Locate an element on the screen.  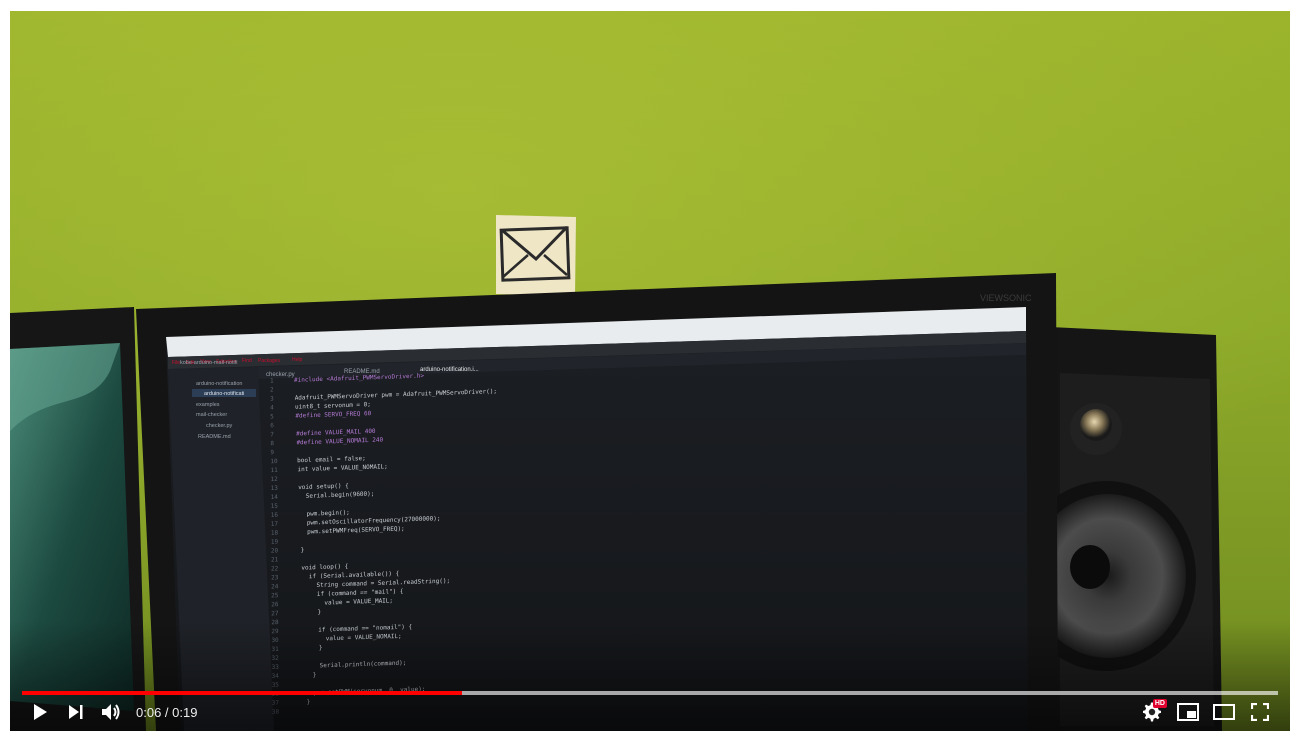
next-icon is located at coordinates (76, 712).